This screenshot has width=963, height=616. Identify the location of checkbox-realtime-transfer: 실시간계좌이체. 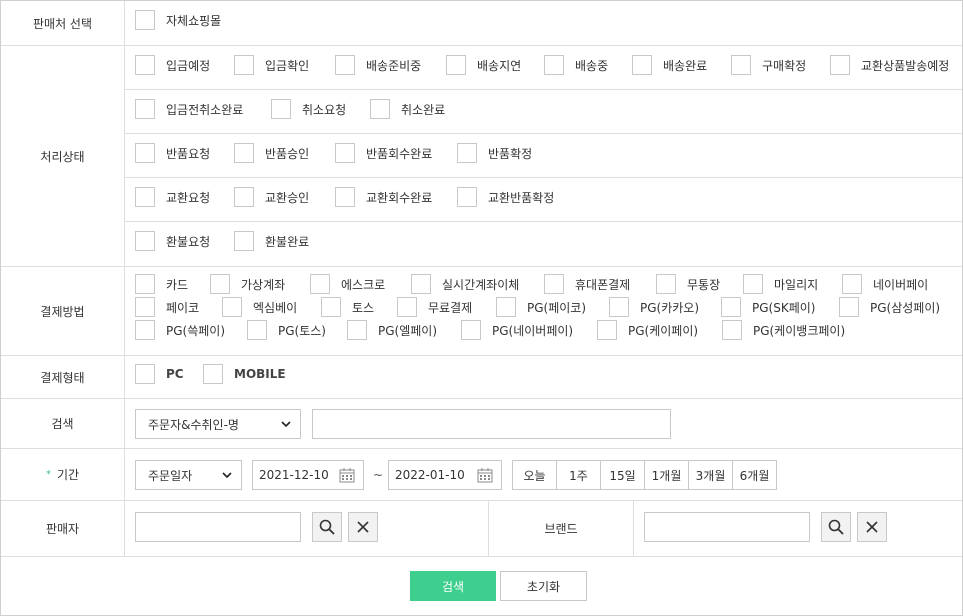
(465, 284).